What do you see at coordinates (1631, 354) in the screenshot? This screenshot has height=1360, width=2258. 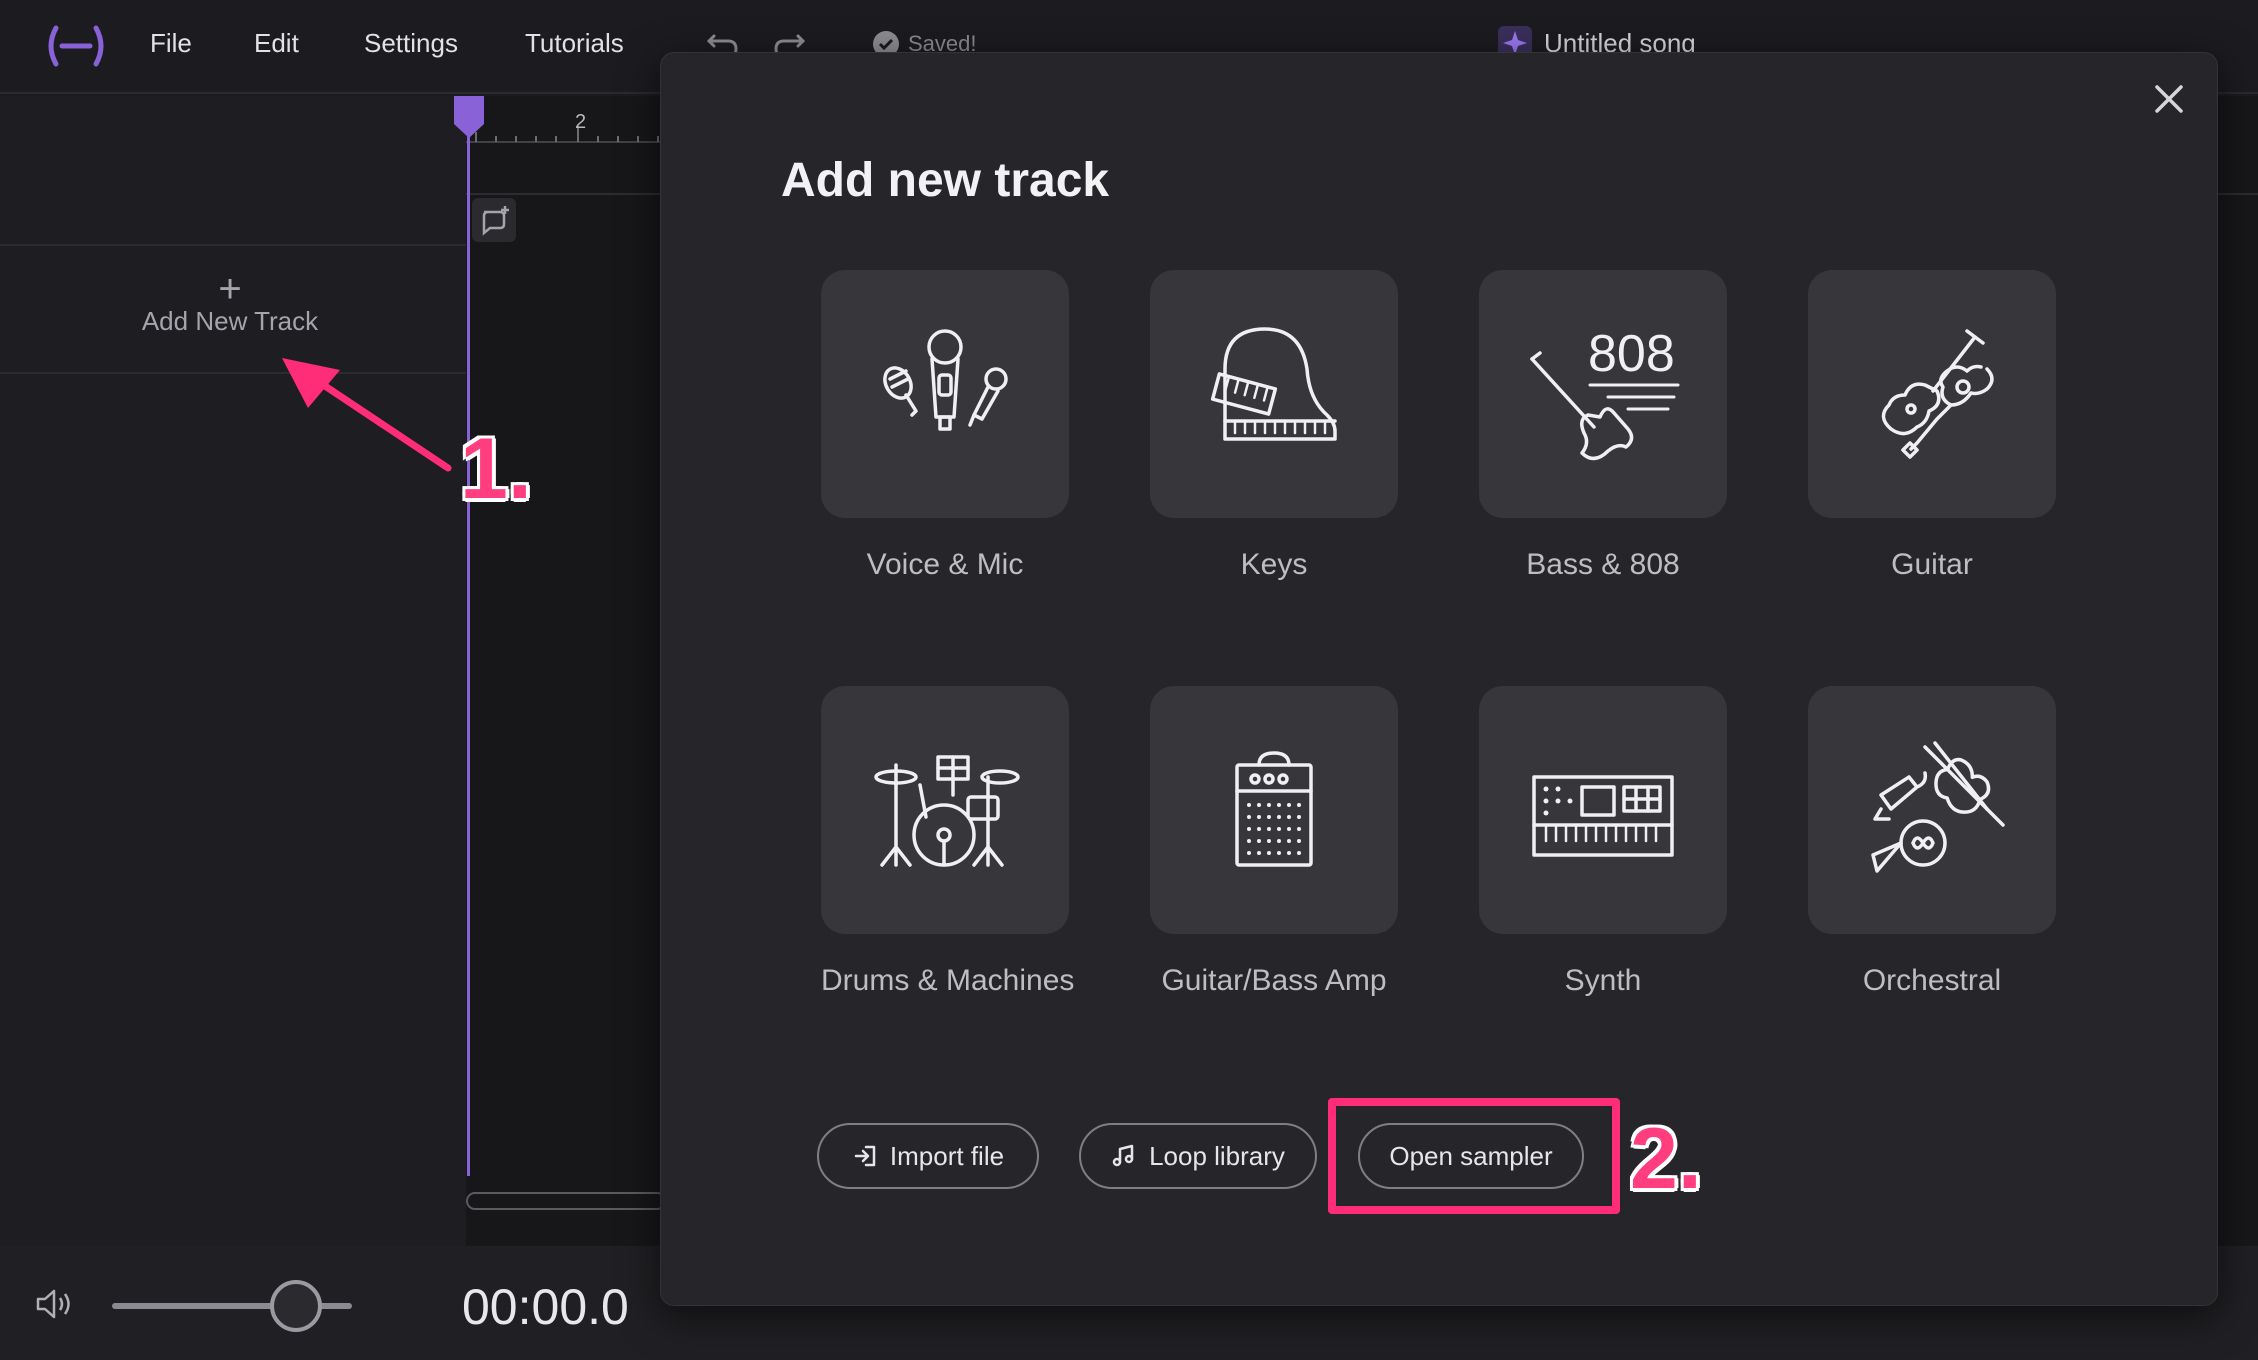 I see `svg-text: 808` at bounding box center [1631, 354].